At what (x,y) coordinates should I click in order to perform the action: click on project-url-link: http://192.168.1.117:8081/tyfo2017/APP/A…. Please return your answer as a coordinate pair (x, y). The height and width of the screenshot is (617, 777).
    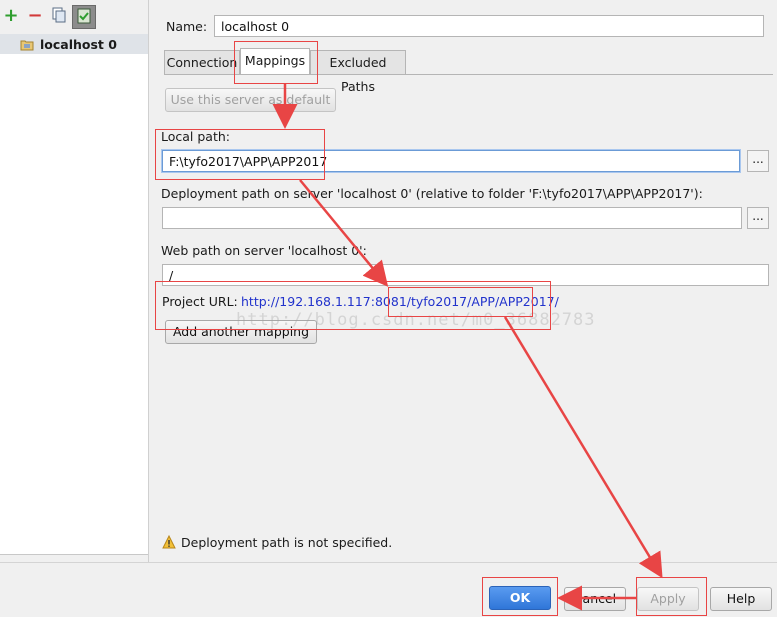
    Looking at the image, I should click on (400, 301).